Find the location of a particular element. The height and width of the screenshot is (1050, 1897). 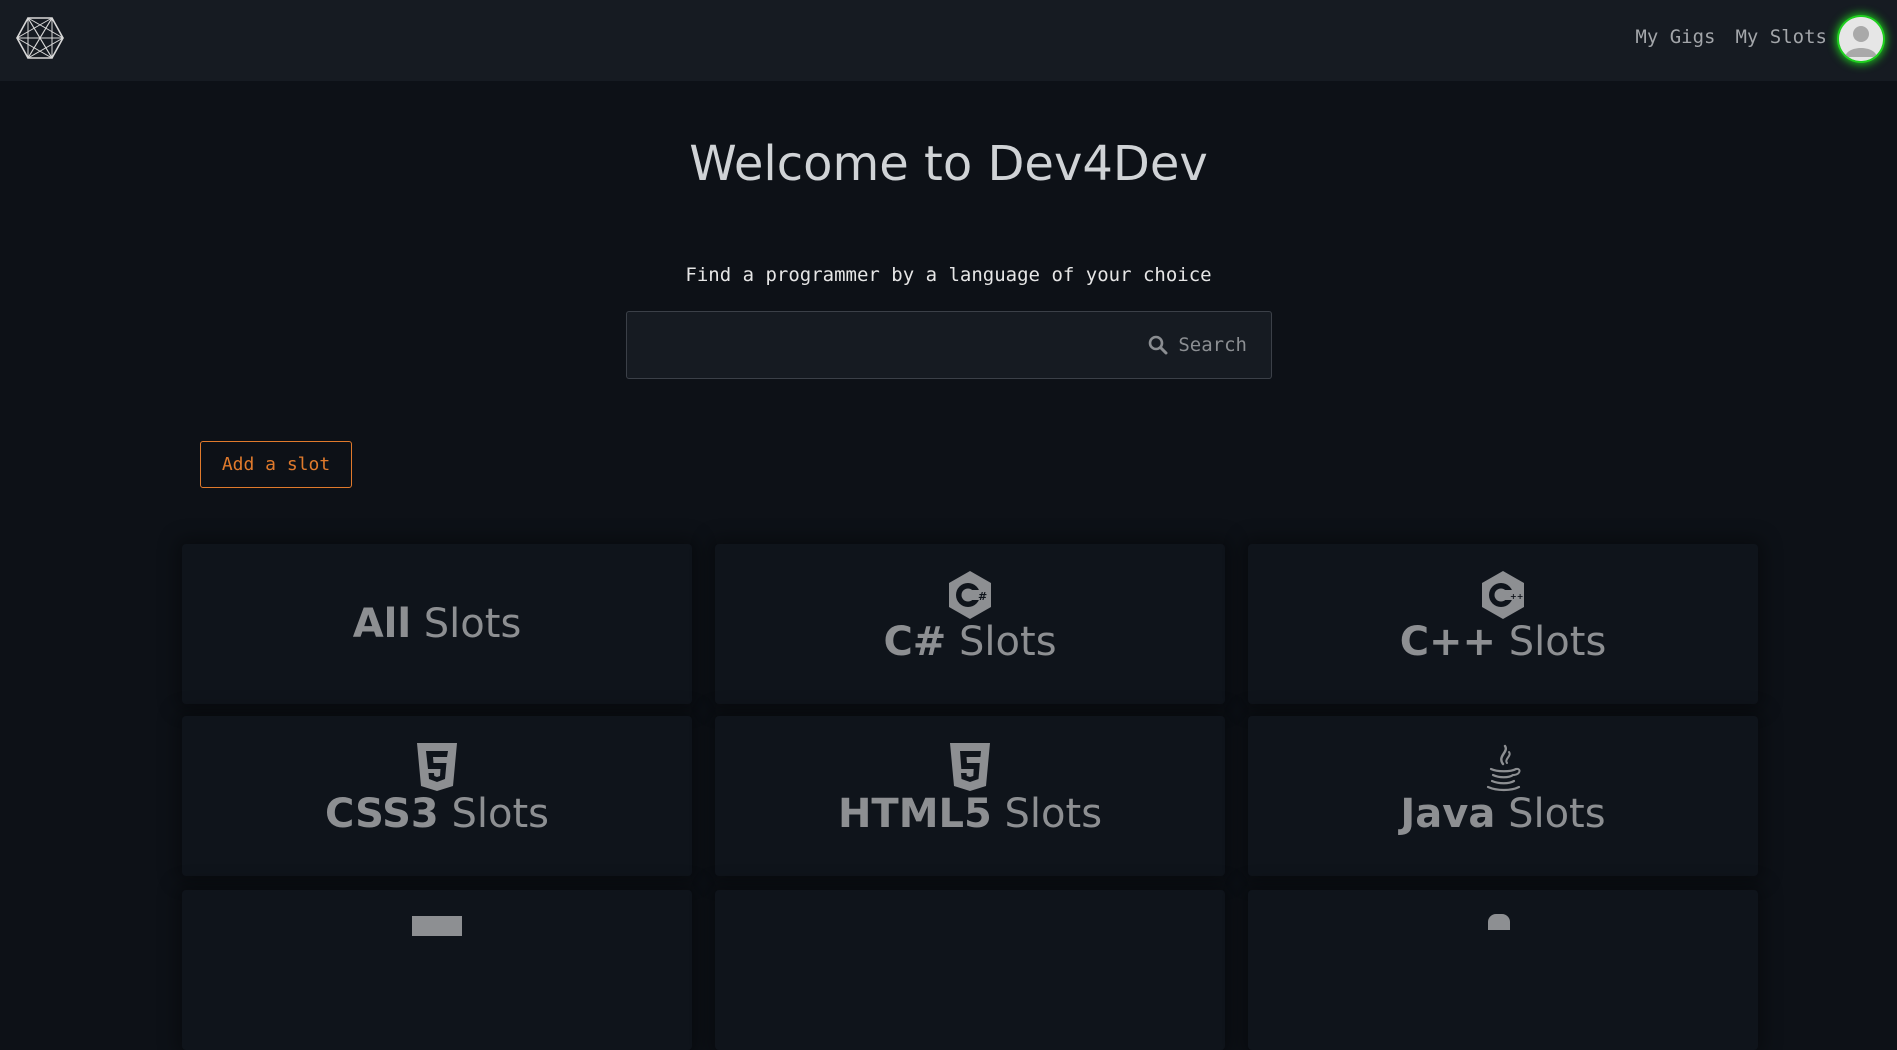

css3-icon is located at coordinates (437, 767).